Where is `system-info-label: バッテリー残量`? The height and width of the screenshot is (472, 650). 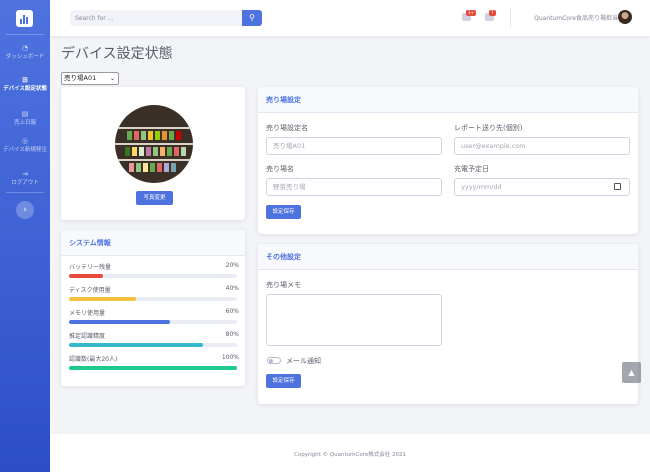
system-info-label: バッテリー残量 is located at coordinates (90, 267).